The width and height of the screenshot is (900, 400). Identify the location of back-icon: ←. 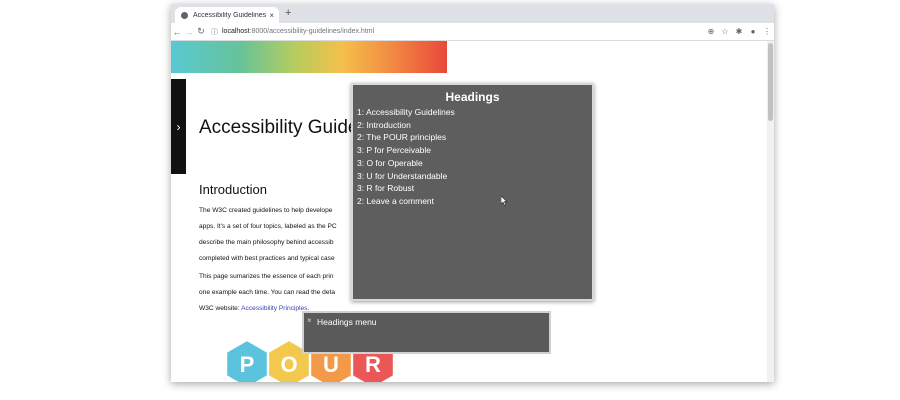
(177, 32).